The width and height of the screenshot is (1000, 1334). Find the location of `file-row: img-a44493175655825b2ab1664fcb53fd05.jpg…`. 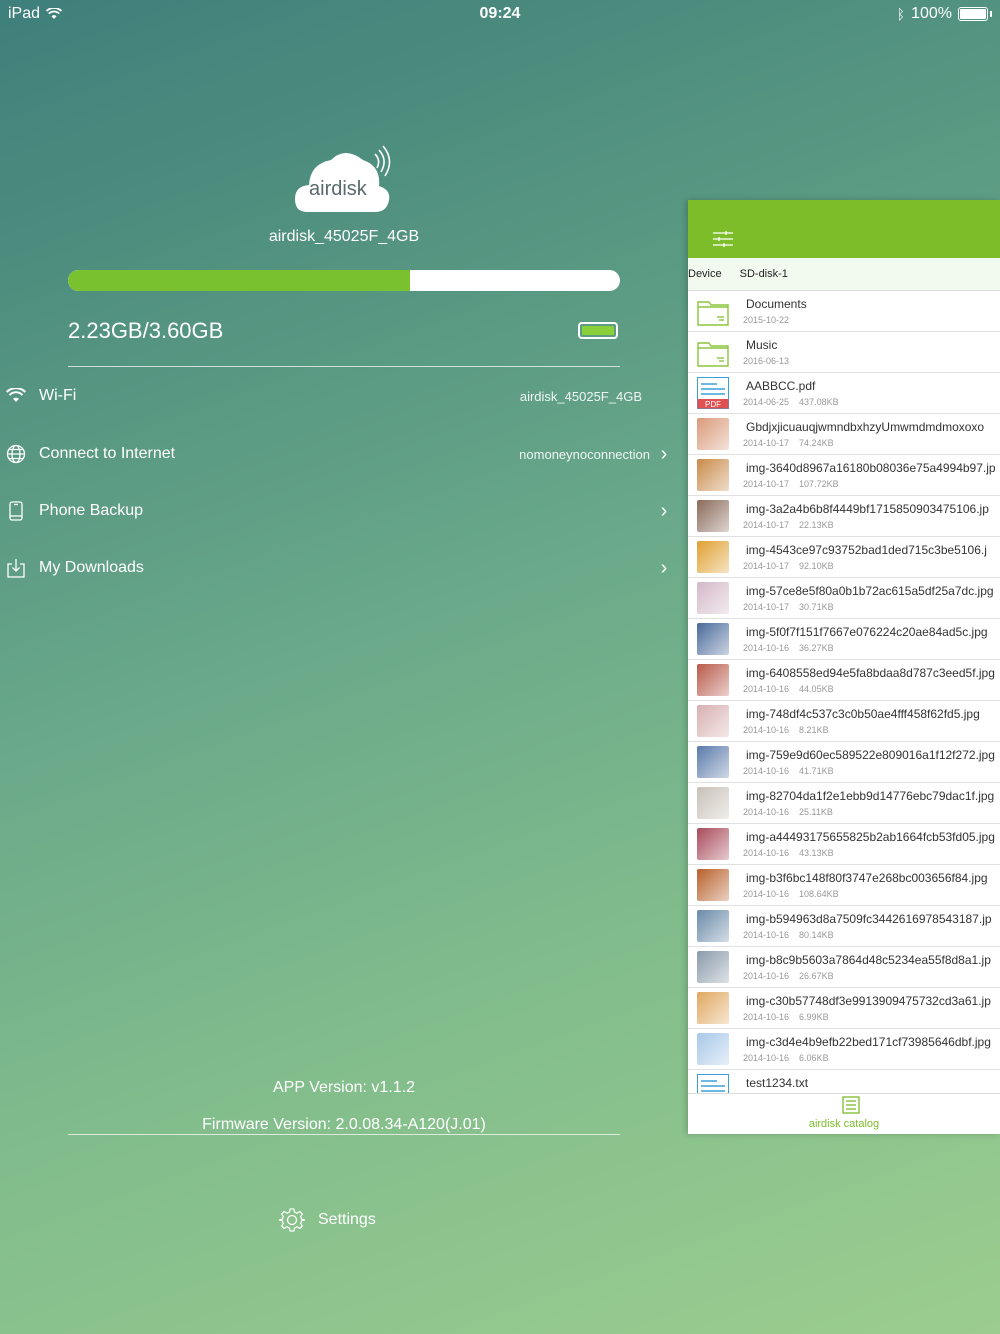

file-row: img-a44493175655825b2ab1664fcb53fd05.jpg… is located at coordinates (844, 844).